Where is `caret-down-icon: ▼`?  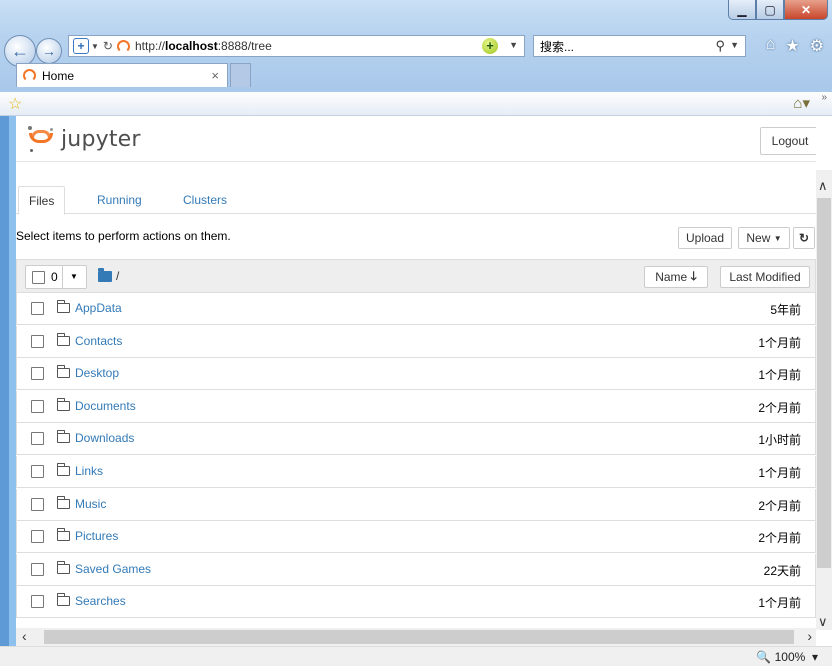 caret-down-icon: ▼ is located at coordinates (74, 276).